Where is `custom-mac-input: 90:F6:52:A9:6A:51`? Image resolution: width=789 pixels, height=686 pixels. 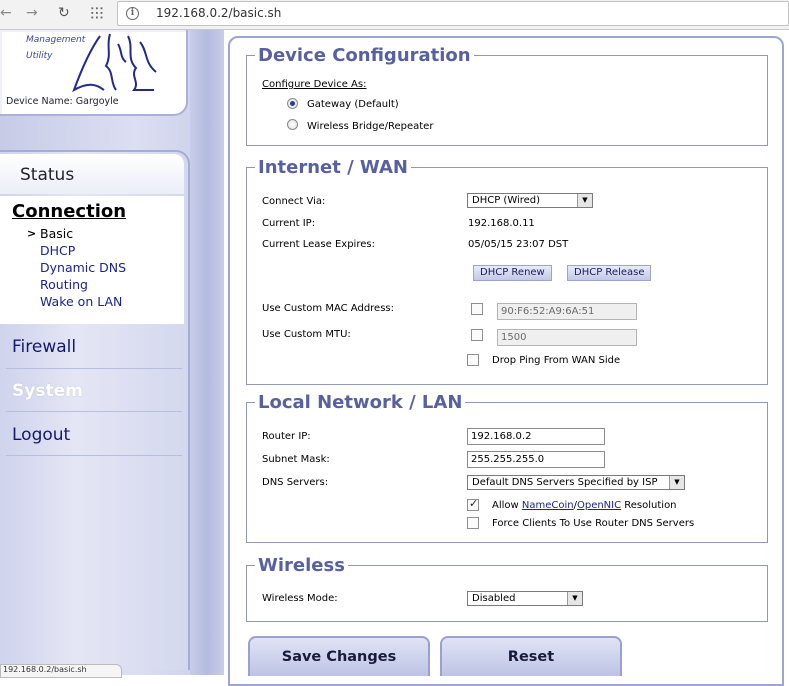
custom-mac-input: 90:F6:52:A9:6A:51 is located at coordinates (567, 311).